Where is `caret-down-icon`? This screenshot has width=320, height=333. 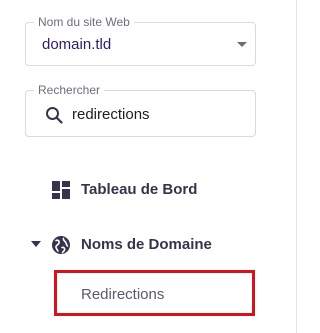 caret-down-icon is located at coordinates (242, 44).